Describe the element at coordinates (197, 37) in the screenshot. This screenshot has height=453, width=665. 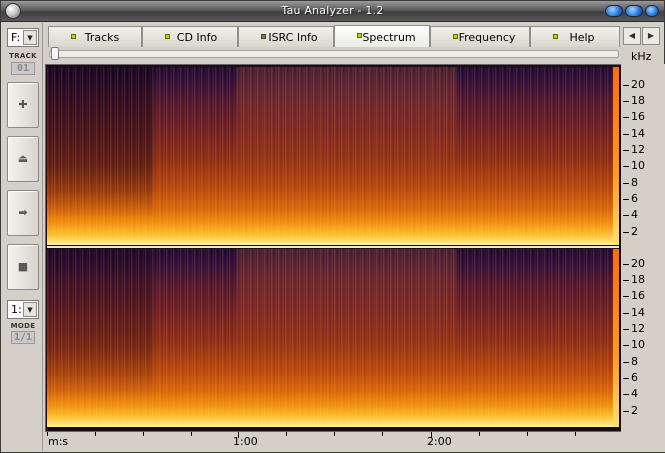
I see `tab-label: CD Info` at that location.